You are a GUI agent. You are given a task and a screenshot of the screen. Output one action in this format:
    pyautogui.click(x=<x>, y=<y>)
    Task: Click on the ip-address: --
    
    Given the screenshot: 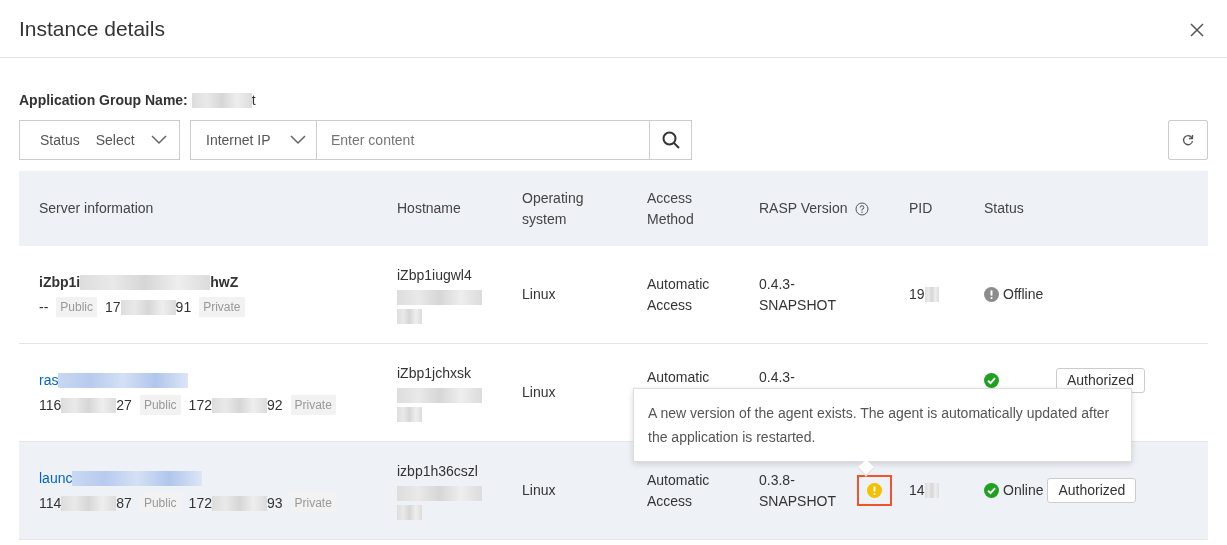 What is the action you would take?
    pyautogui.click(x=44, y=307)
    